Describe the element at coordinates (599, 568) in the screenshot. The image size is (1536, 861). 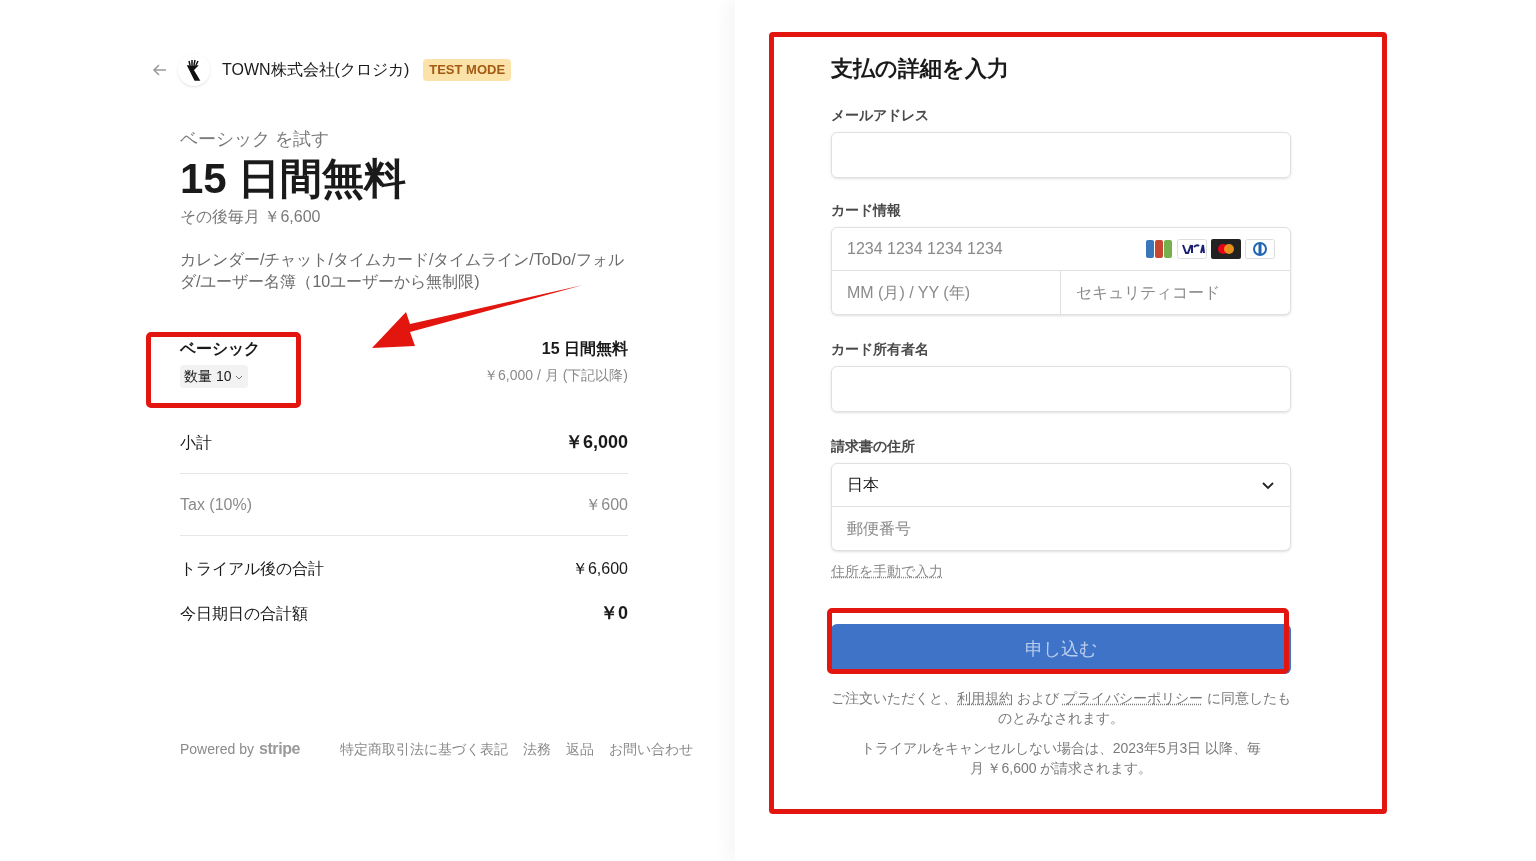
I see `total-amount: ￥6,600` at that location.